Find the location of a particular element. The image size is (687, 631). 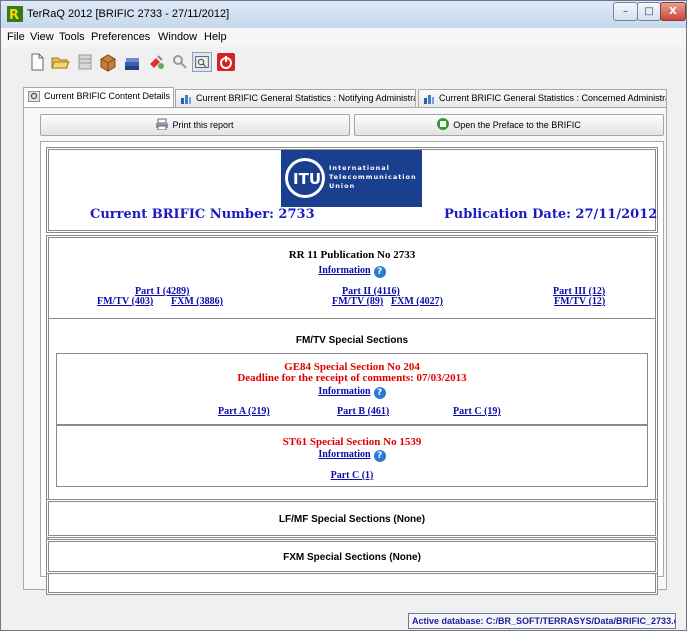

menu-tools: Tools is located at coordinates (72, 37).